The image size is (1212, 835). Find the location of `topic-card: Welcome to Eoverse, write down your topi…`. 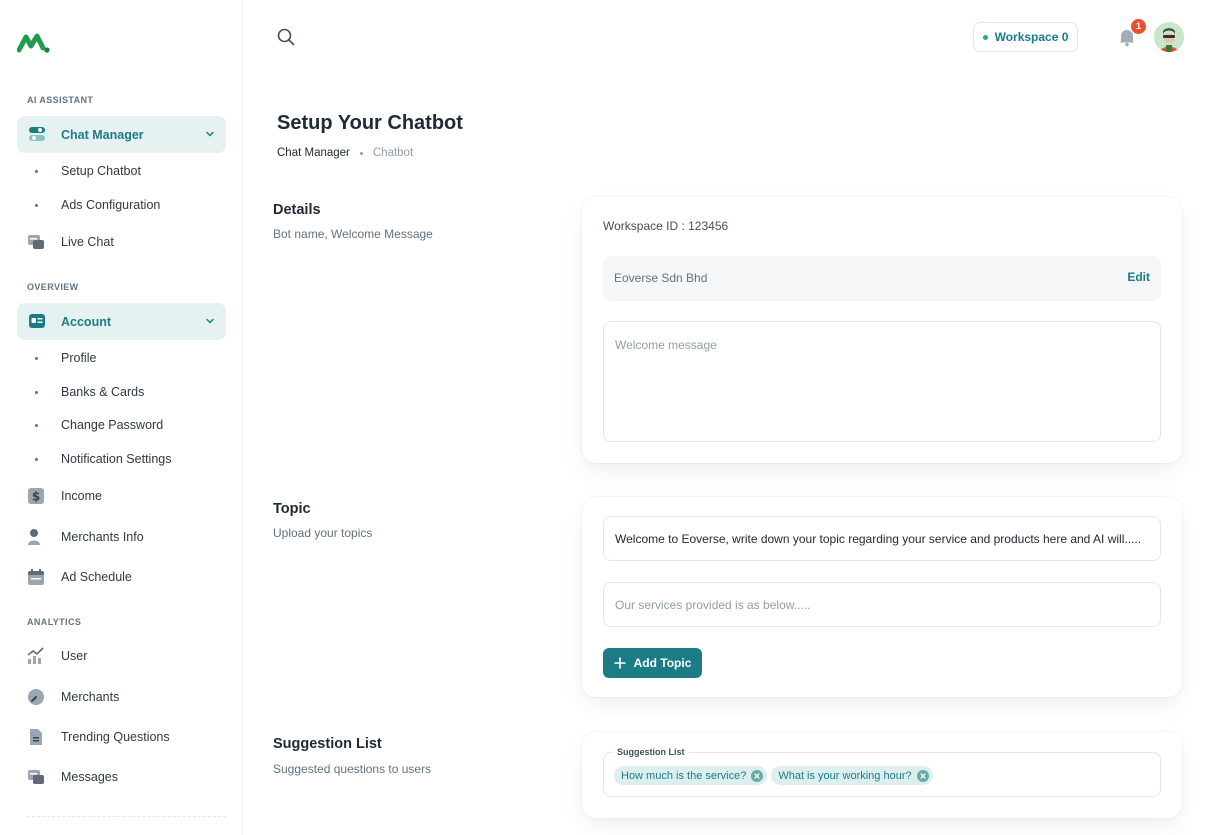

topic-card: Welcome to Eoverse, write down your topi… is located at coordinates (882, 597).